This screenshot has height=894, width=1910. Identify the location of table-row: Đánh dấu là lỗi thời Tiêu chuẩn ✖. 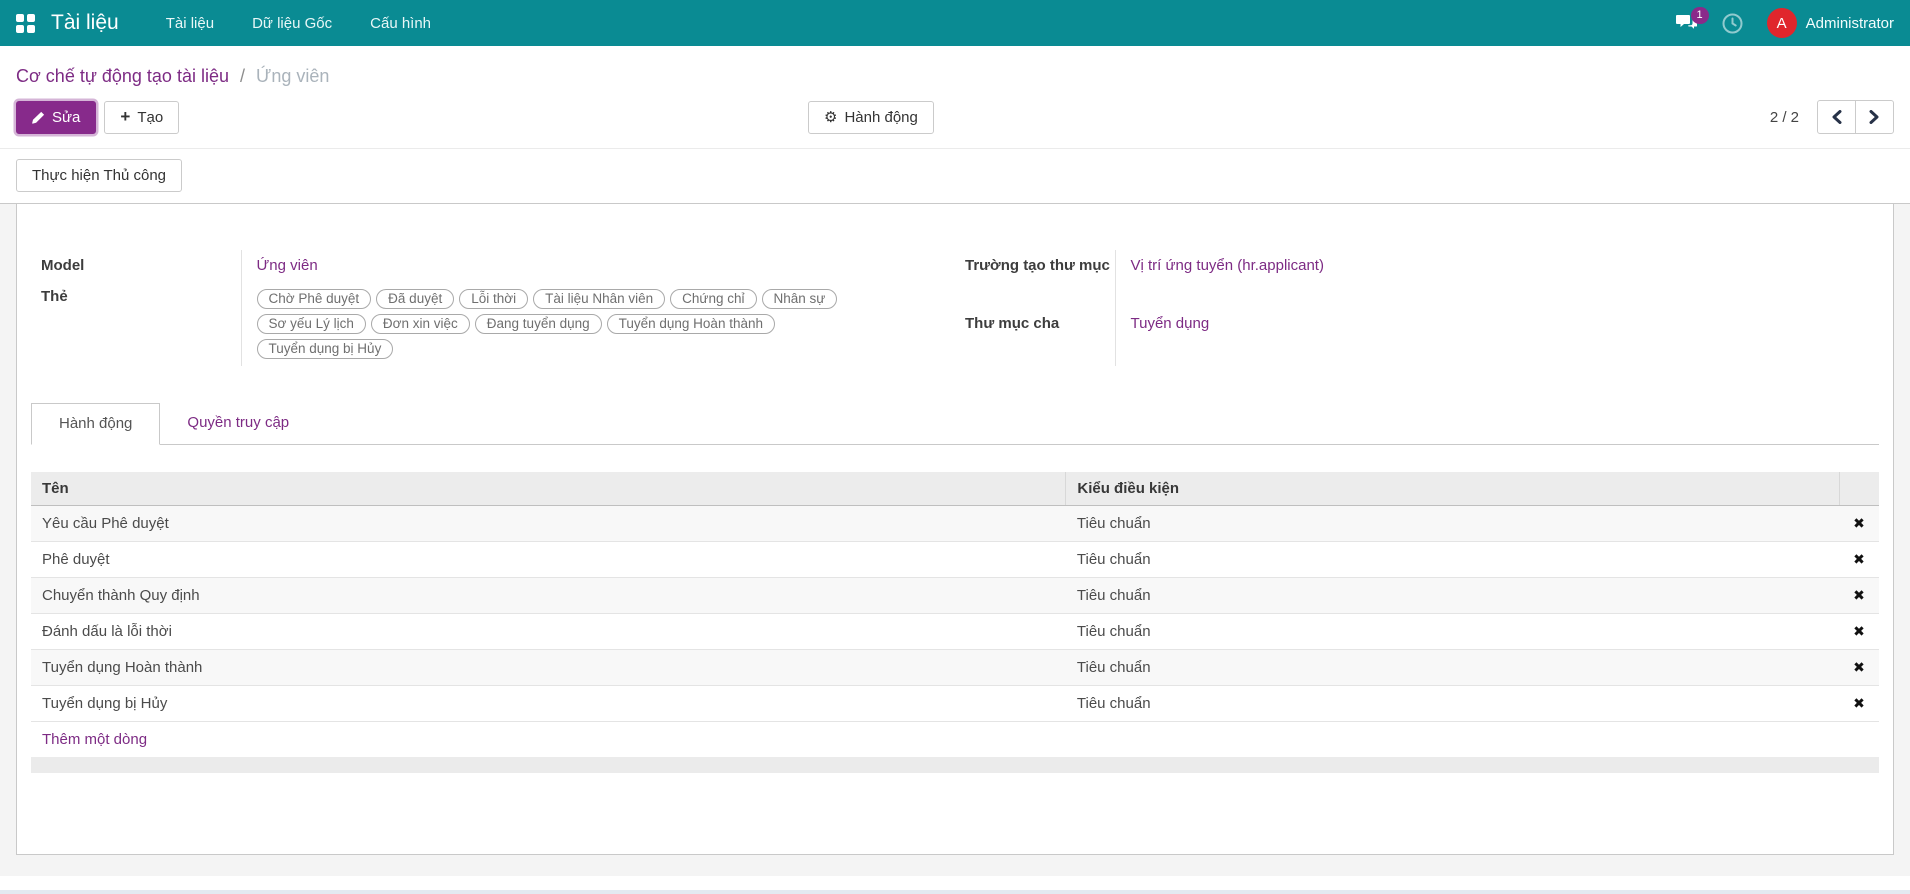
(955, 631).